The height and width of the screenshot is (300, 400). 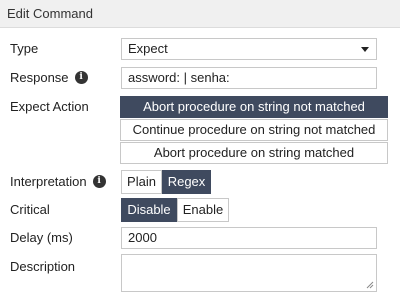 I want to click on critical-enable-button: Enable, so click(x=203, y=210).